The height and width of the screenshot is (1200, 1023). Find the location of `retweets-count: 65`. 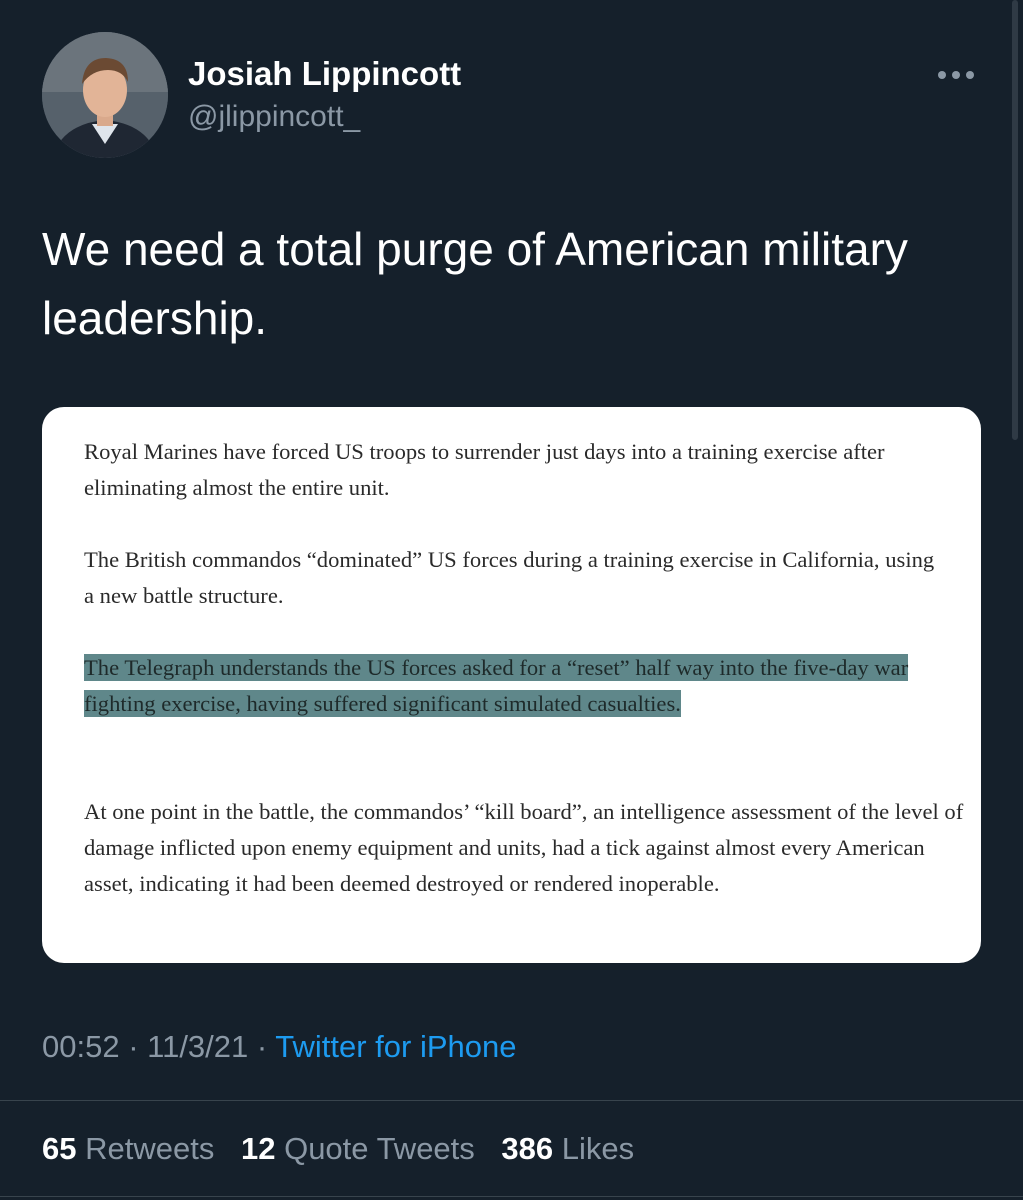

retweets-count: 65 is located at coordinates (59, 1148).